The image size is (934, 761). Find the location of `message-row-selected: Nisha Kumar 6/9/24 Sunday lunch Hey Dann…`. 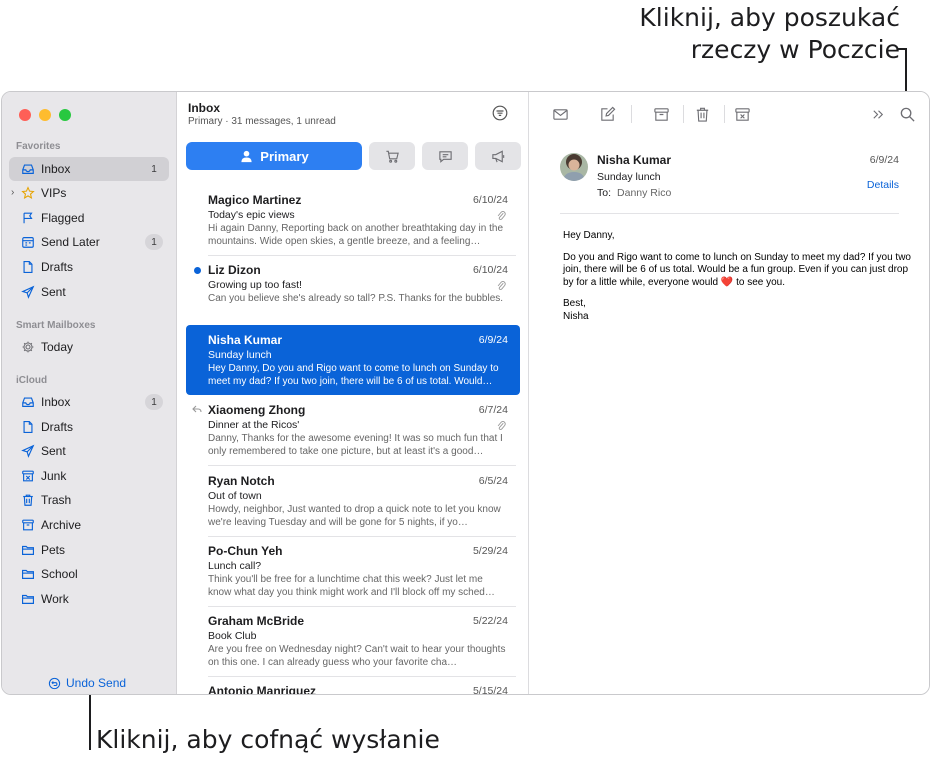

message-row-selected: Nisha Kumar 6/9/24 Sunday lunch Hey Dann… is located at coordinates (353, 360).